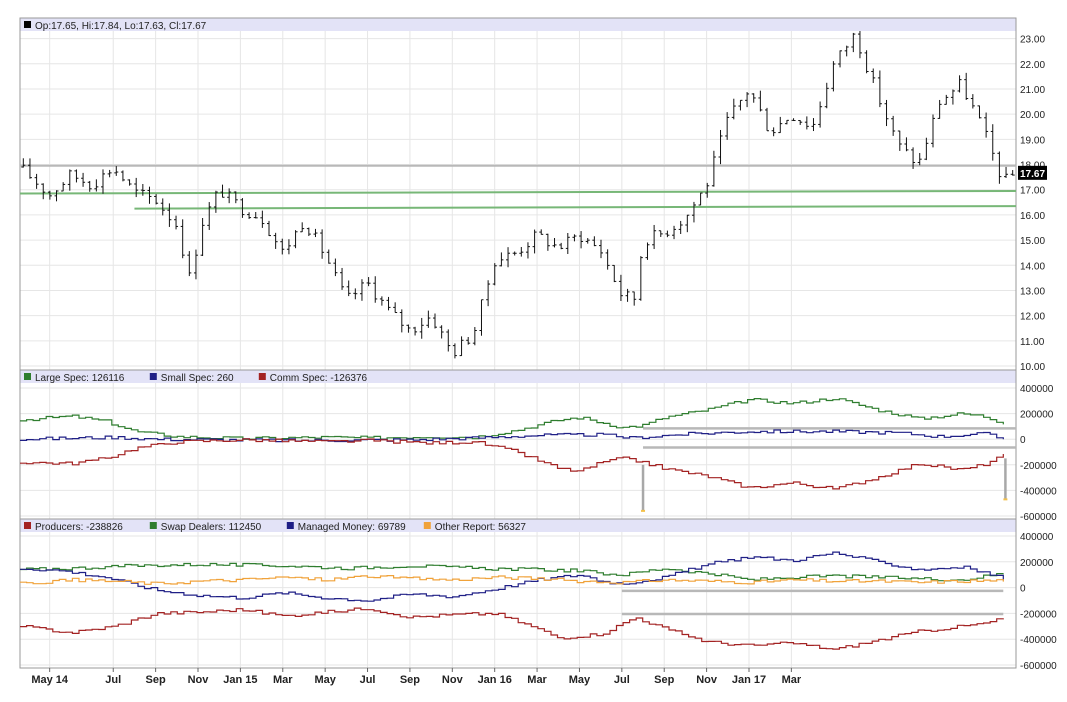  I want to click on legend-label: Producers: -238826, so click(79, 527).